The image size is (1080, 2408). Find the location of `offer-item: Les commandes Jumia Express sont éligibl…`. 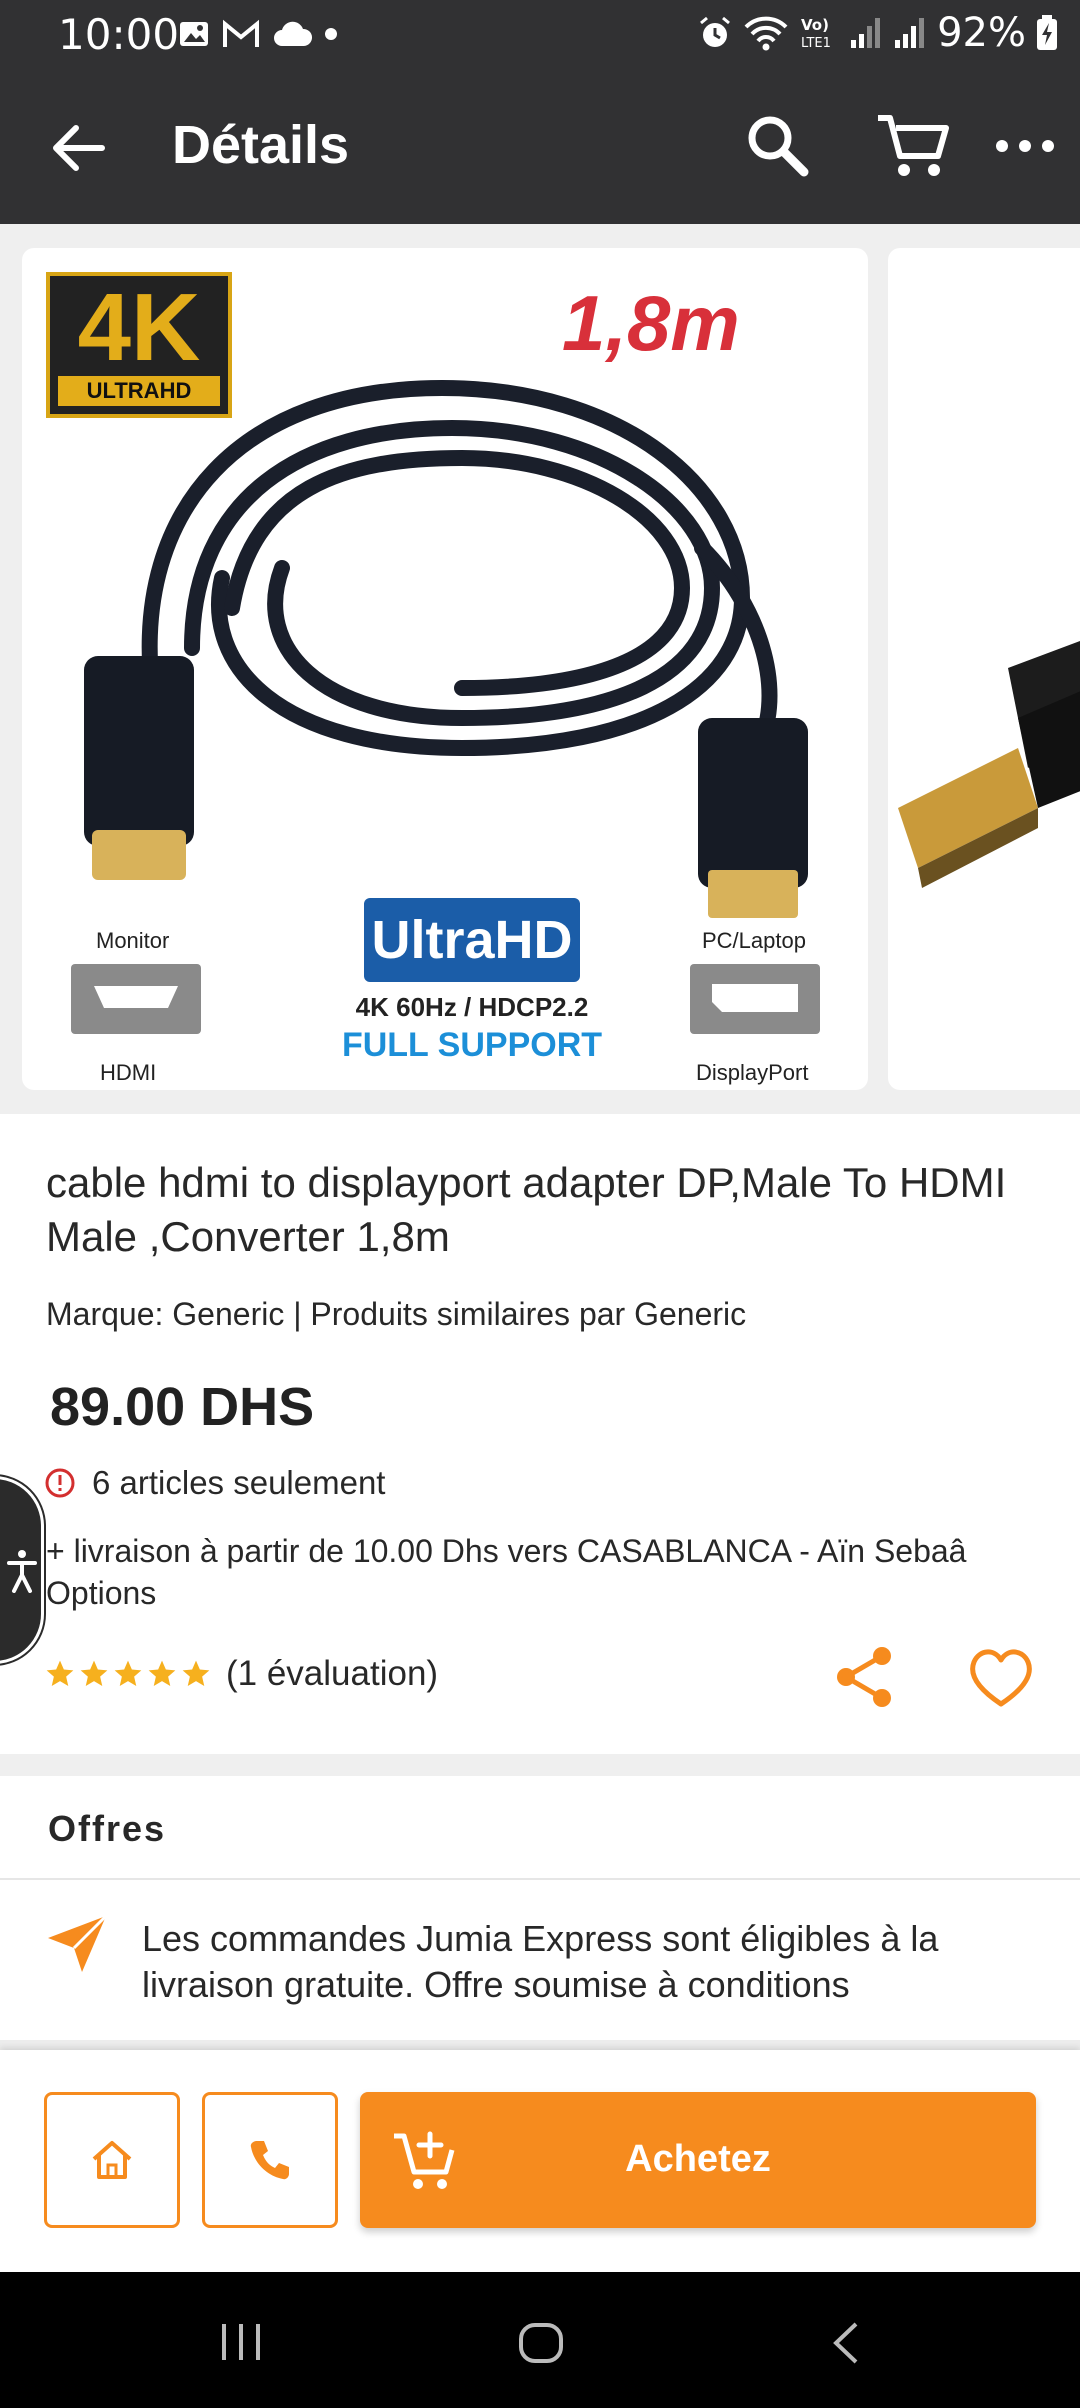

offer-item: Les commandes Jumia Express sont éligibl… is located at coordinates (540, 1960).